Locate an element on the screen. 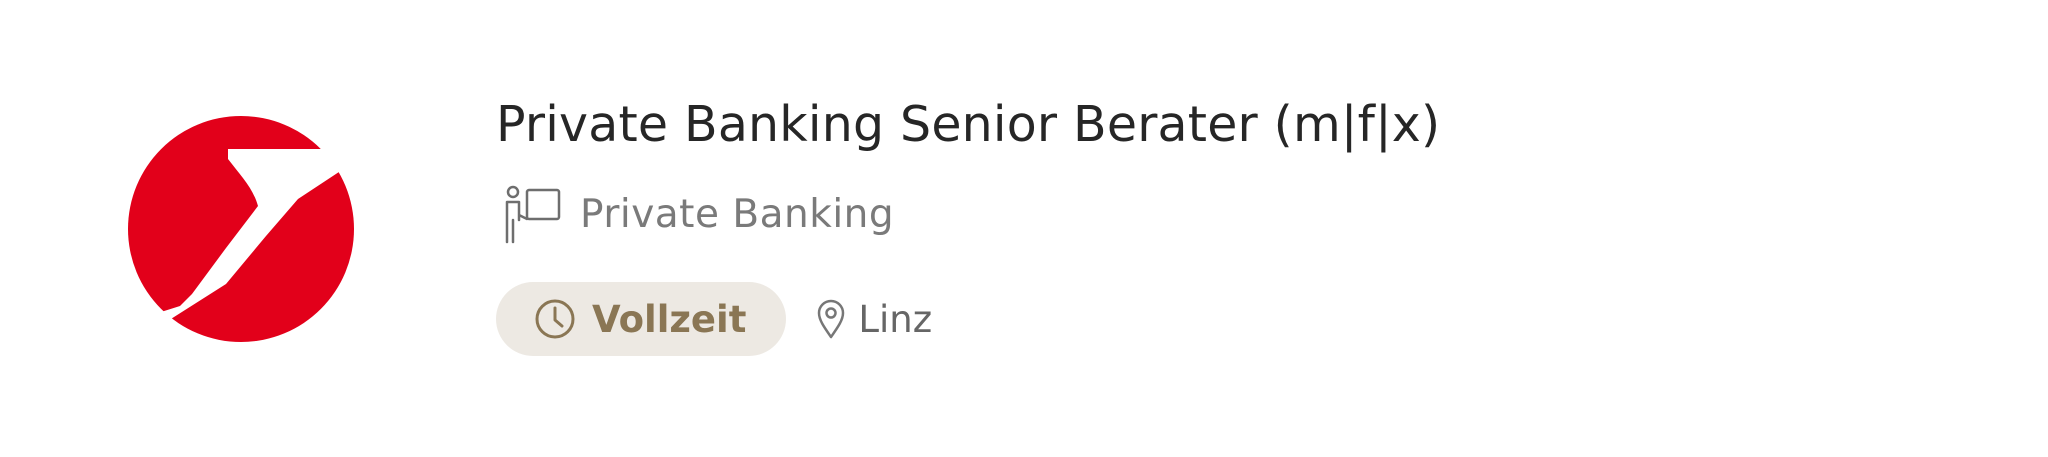  location-row: Linz is located at coordinates (874, 319).